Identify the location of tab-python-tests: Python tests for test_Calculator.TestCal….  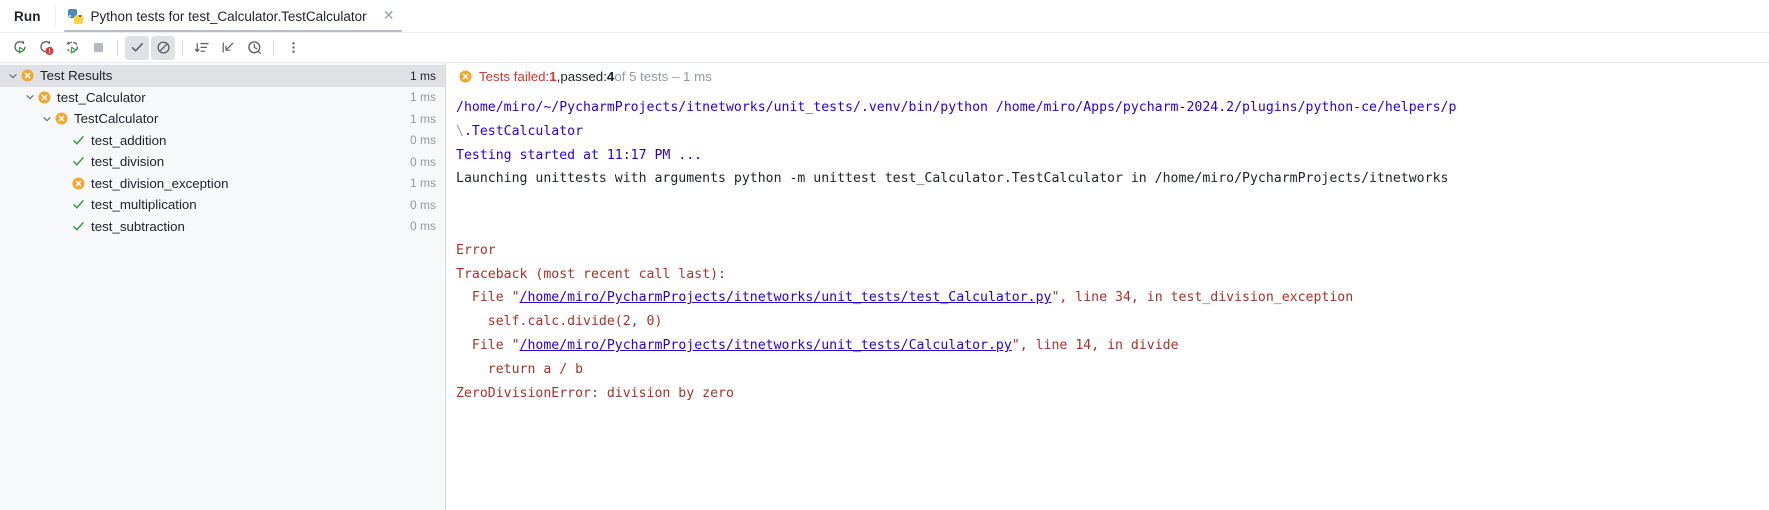
(231, 16).